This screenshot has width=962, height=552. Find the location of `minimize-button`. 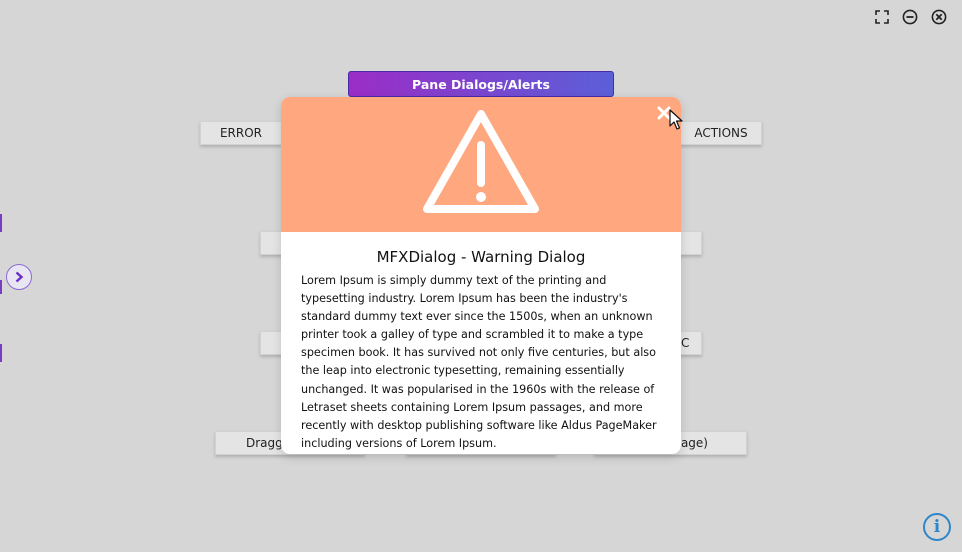

minimize-button is located at coordinates (910, 17).